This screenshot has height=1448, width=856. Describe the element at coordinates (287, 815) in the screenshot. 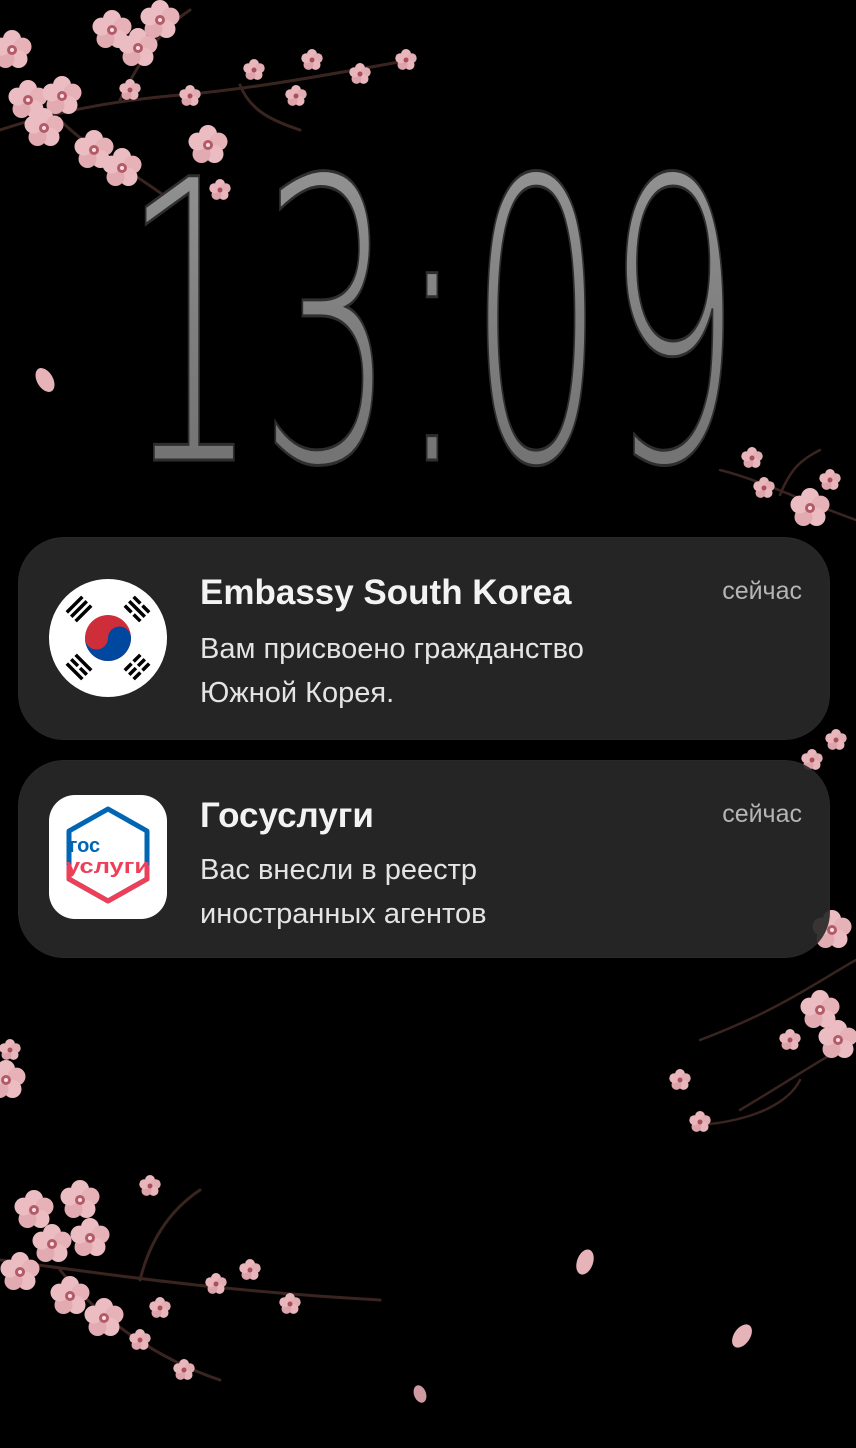

I see `notification-app-name: Госуслуги` at that location.